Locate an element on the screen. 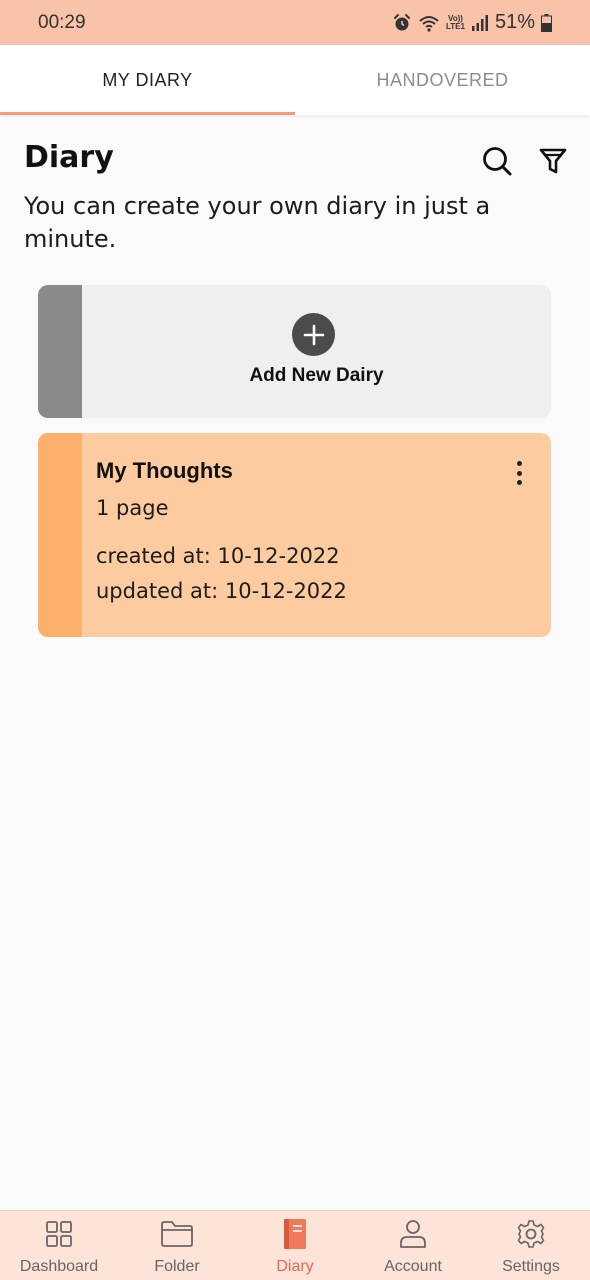  lte-indicator: Vo)) LTE1 is located at coordinates (455, 22).